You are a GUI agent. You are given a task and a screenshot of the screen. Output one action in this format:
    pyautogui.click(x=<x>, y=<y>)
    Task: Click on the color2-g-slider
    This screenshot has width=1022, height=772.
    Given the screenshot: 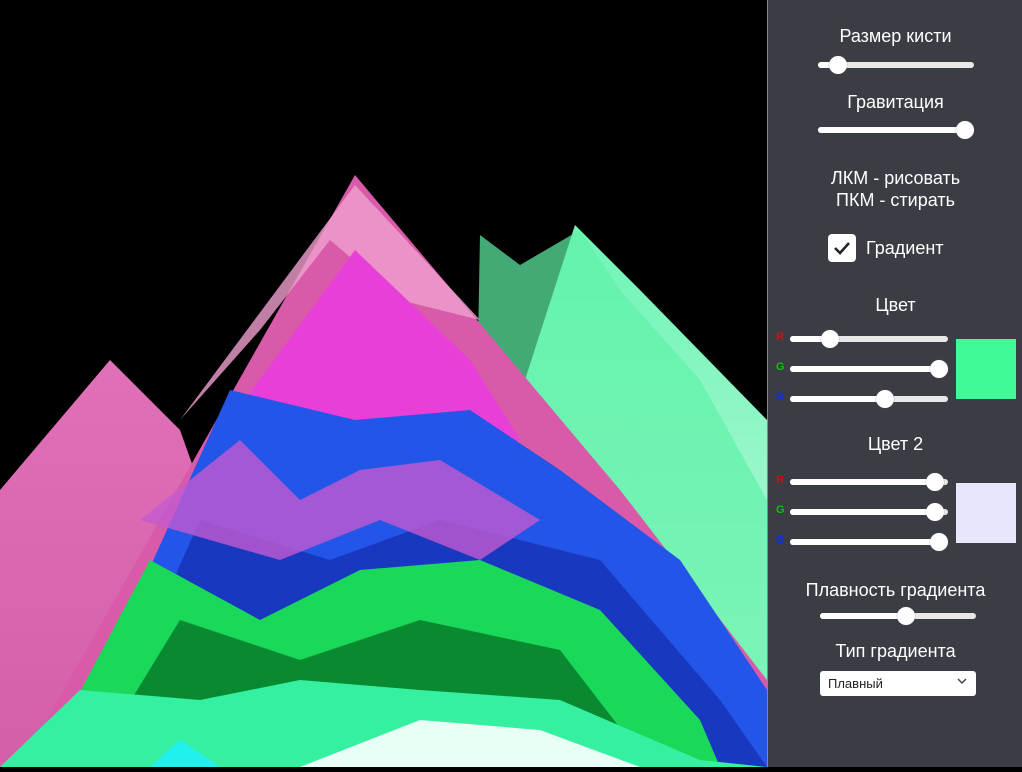 What is the action you would take?
    pyautogui.click(x=869, y=512)
    